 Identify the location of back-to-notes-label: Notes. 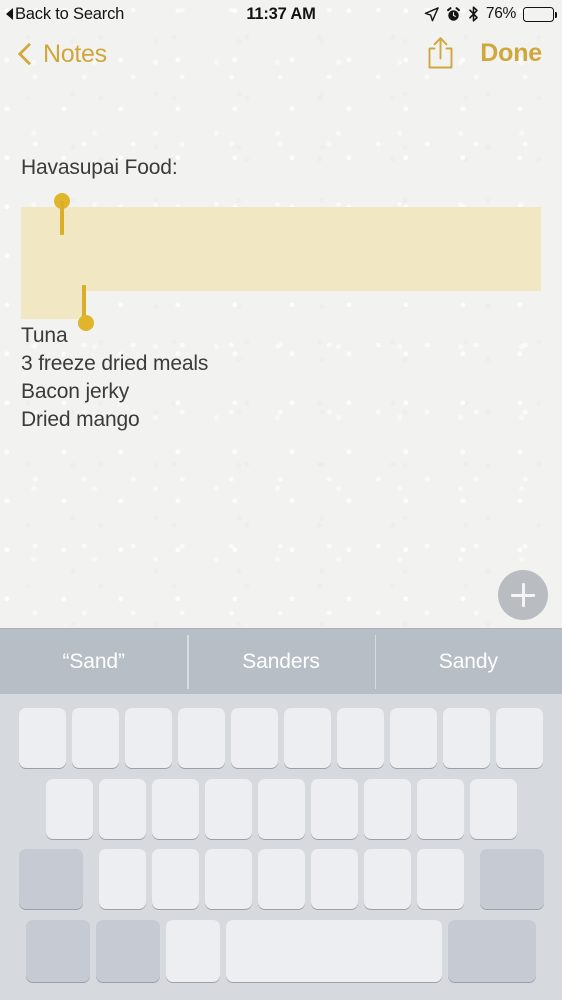
(75, 54).